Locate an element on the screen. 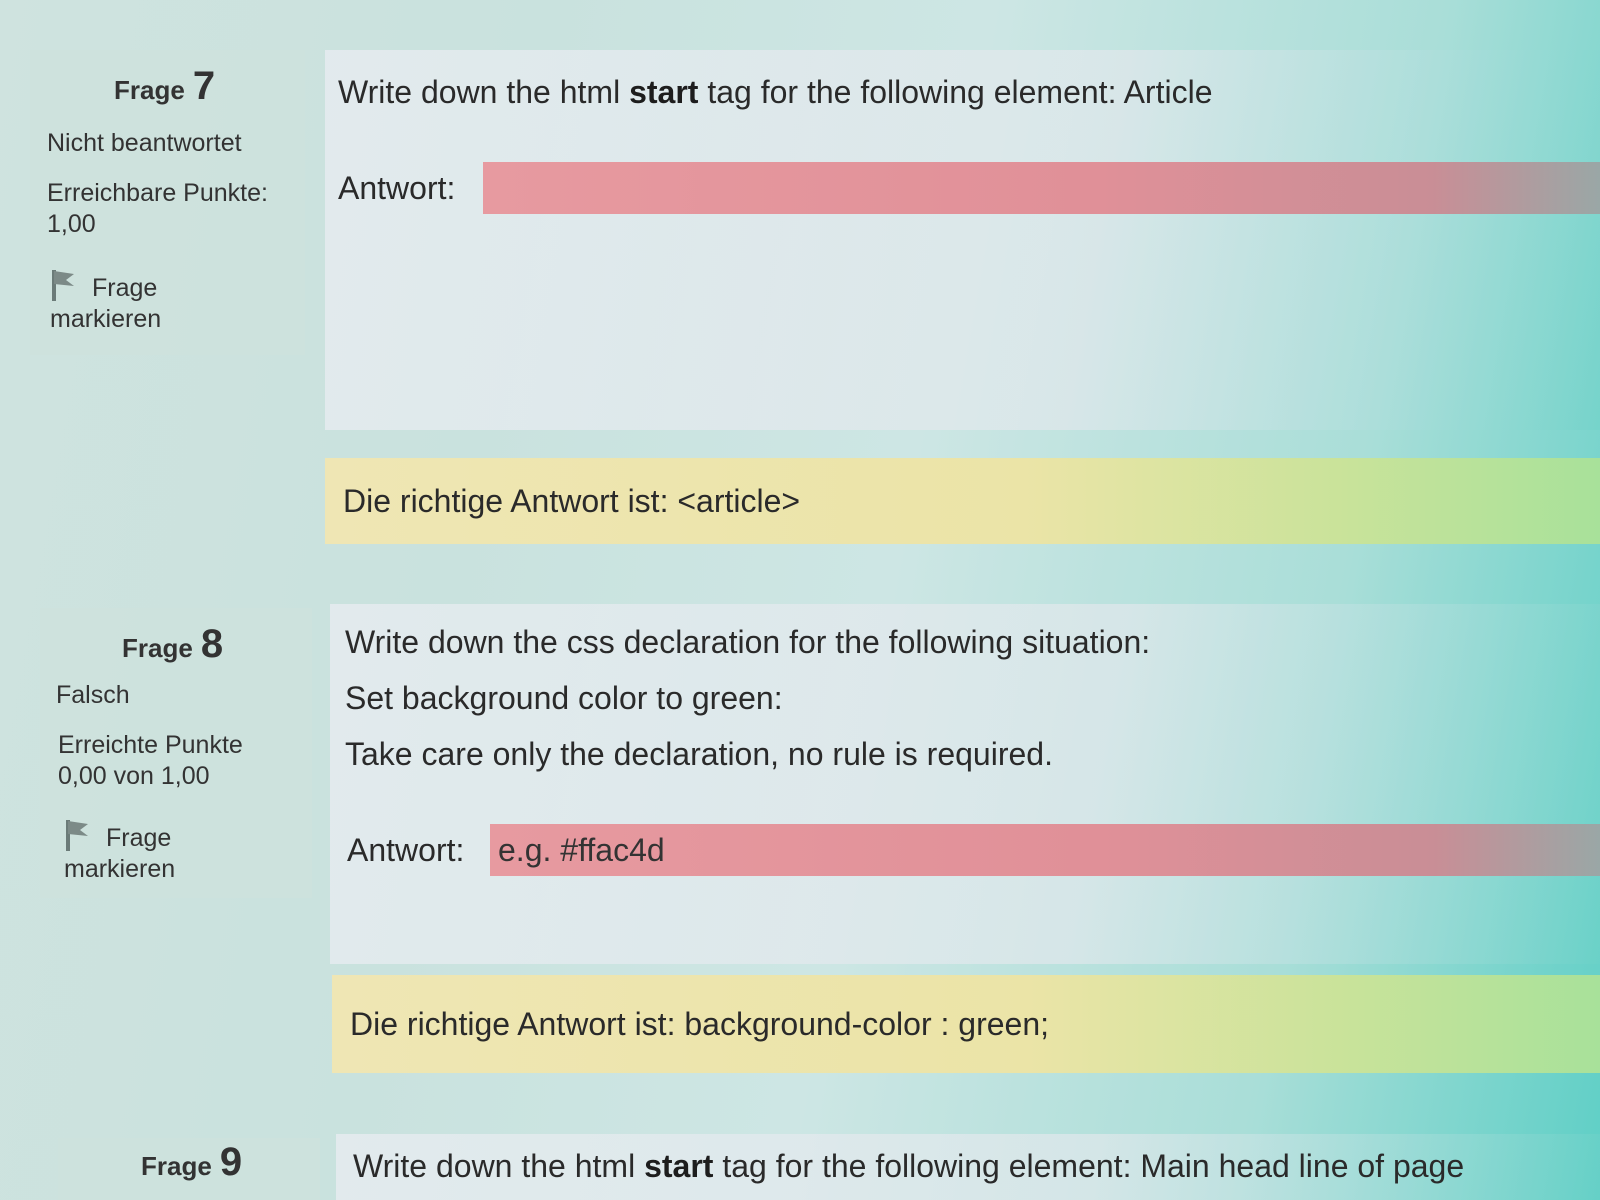  flag-question-link: Frage markieren is located at coordinates (119, 851).